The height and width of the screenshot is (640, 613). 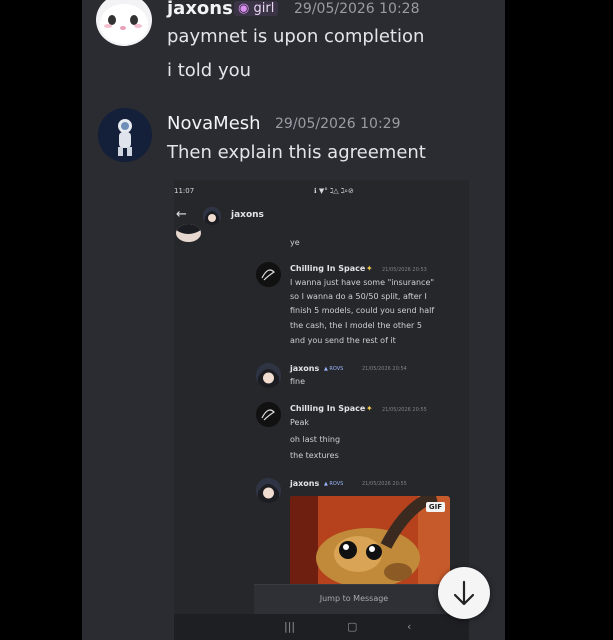 I want to click on jump-to-message-bar: Jump to Message, so click(x=354, y=599).